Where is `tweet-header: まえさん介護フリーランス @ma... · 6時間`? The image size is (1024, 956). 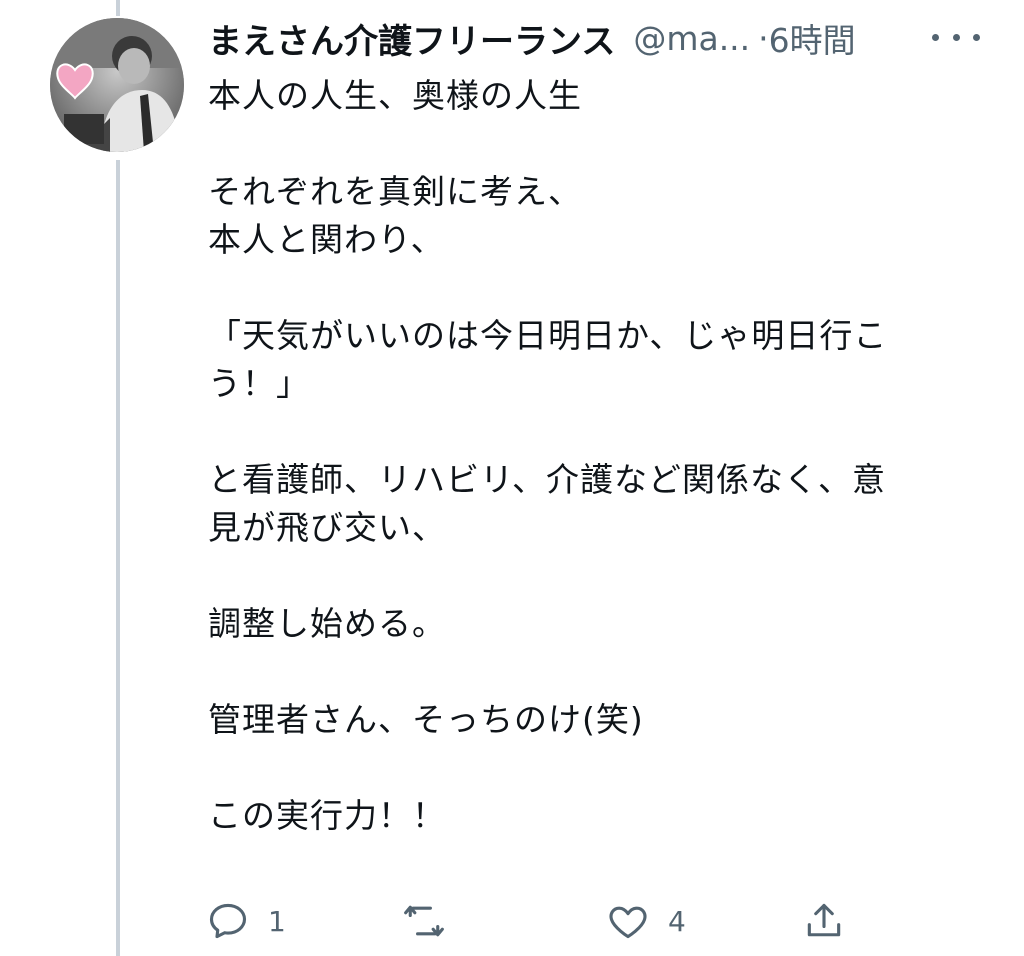 tweet-header: まえさん介護フリーランス @ma... · 6時間 is located at coordinates (603, 38).